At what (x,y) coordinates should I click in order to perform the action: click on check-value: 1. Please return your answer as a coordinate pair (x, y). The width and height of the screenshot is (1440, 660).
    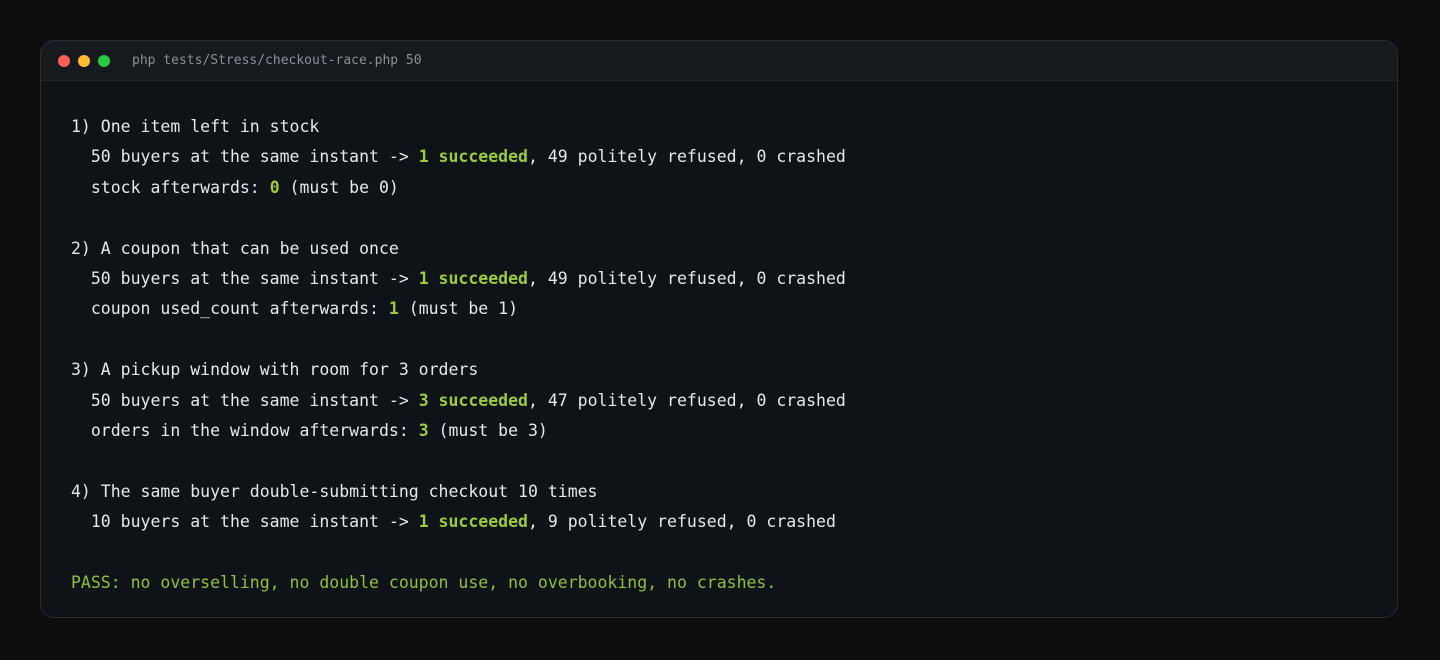
    Looking at the image, I should click on (393, 309).